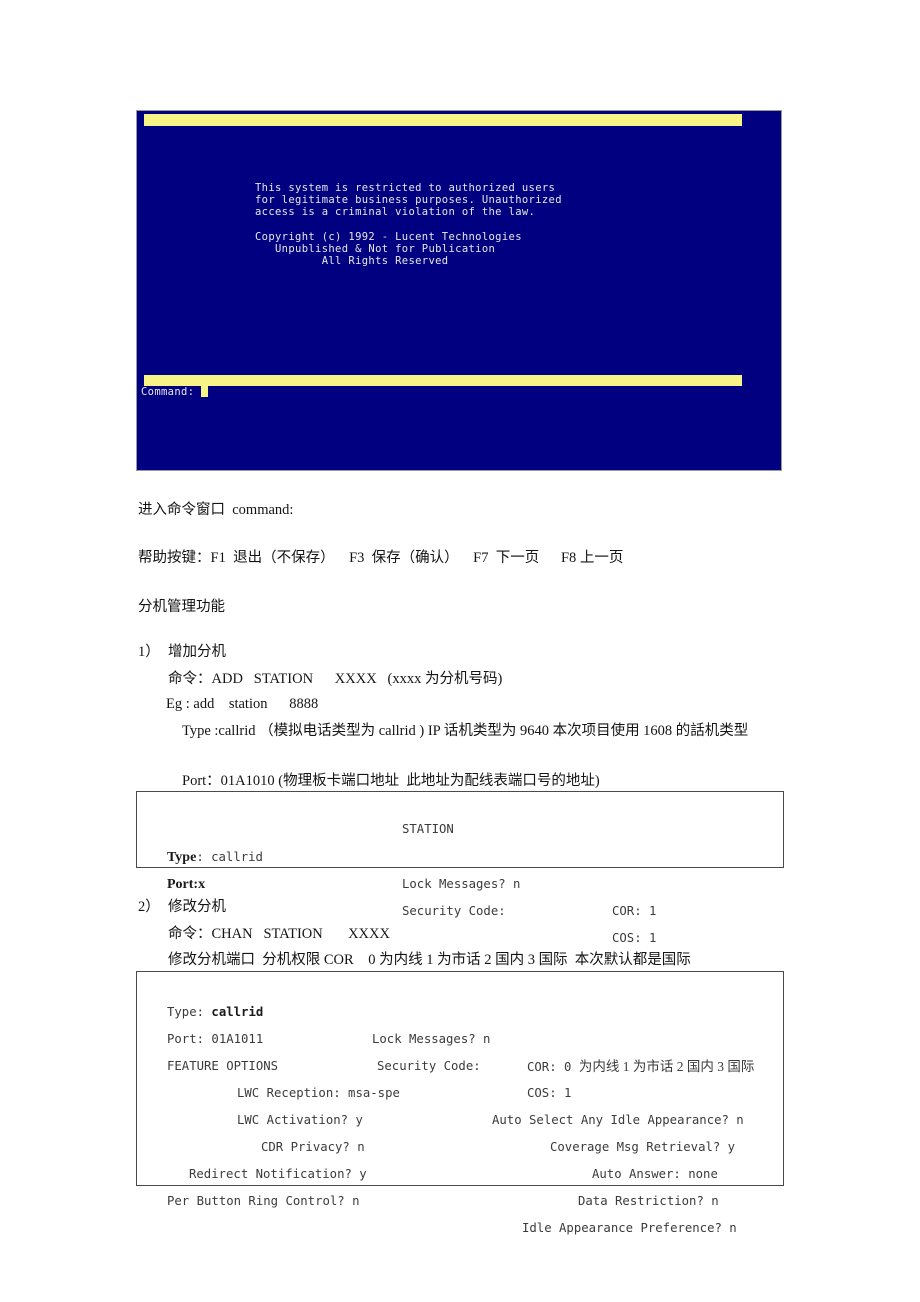  What do you see at coordinates (197, 907) in the screenshot?
I see `item2-title: 修改分机` at bounding box center [197, 907].